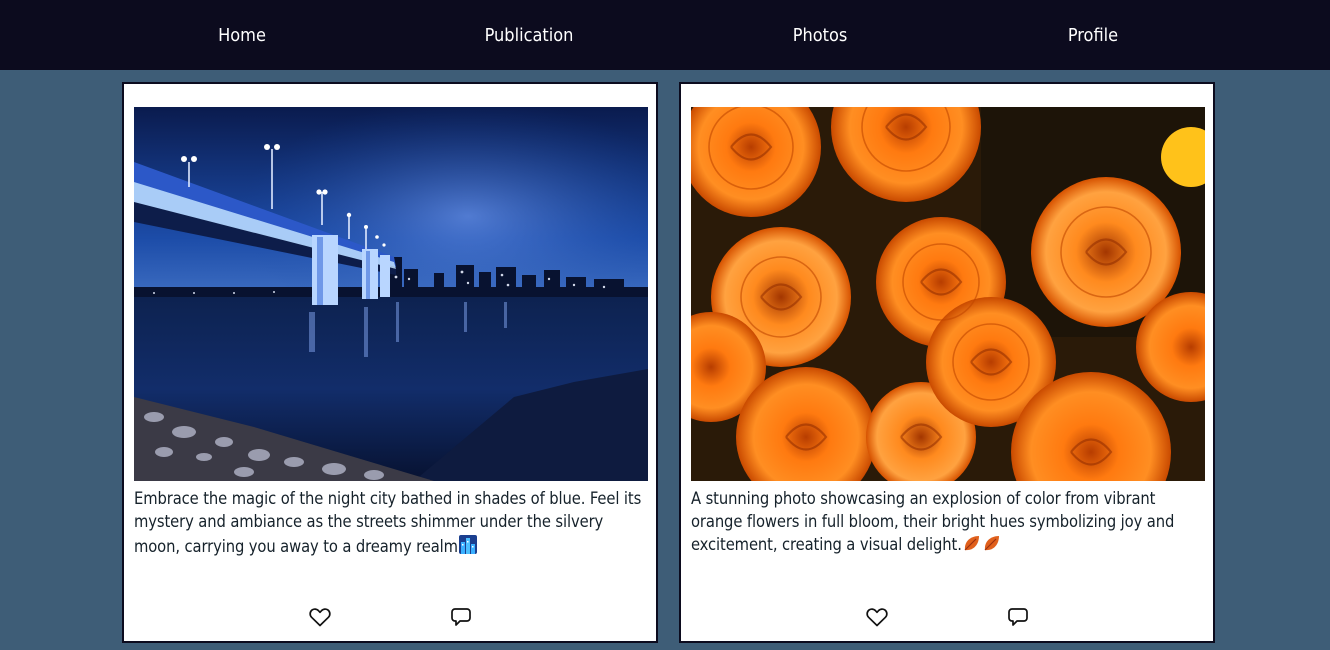  I want to click on nav-home-link: Home, so click(242, 36).